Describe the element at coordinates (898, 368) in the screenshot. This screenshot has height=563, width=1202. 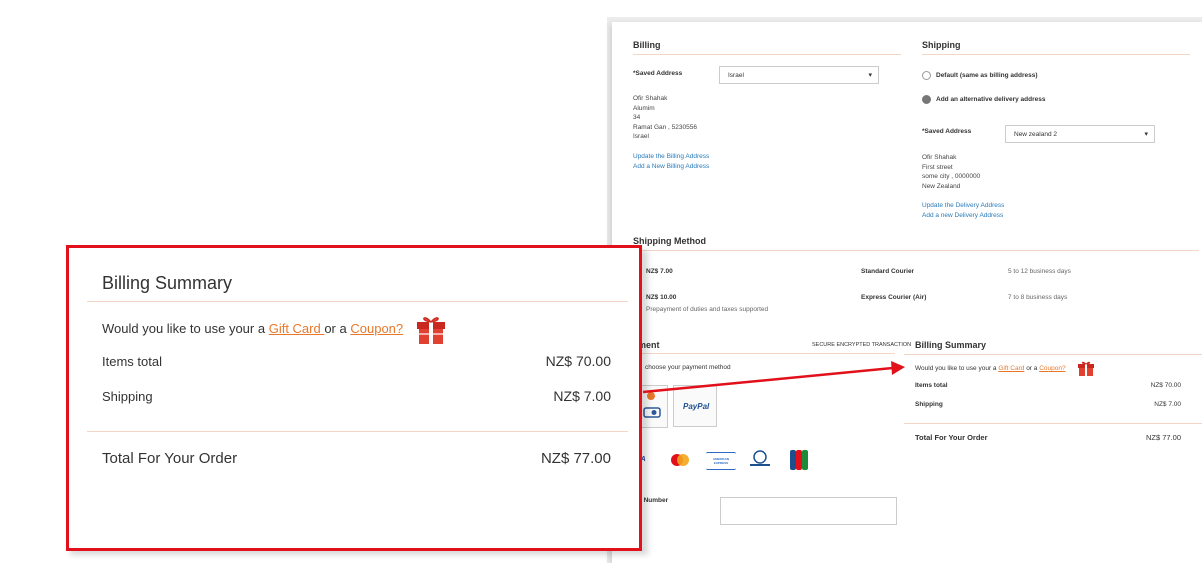
I see `arrow-head` at that location.